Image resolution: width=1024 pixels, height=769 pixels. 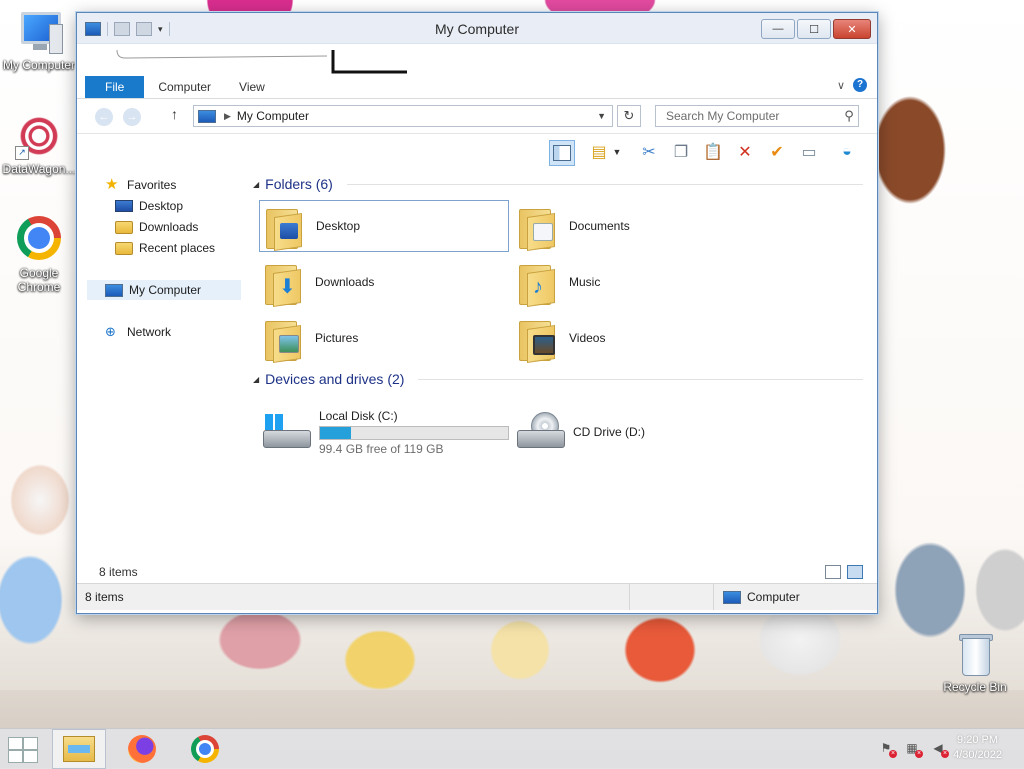 What do you see at coordinates (335, 379) in the screenshot?
I see `group-title: Devices and drives (2)` at bounding box center [335, 379].